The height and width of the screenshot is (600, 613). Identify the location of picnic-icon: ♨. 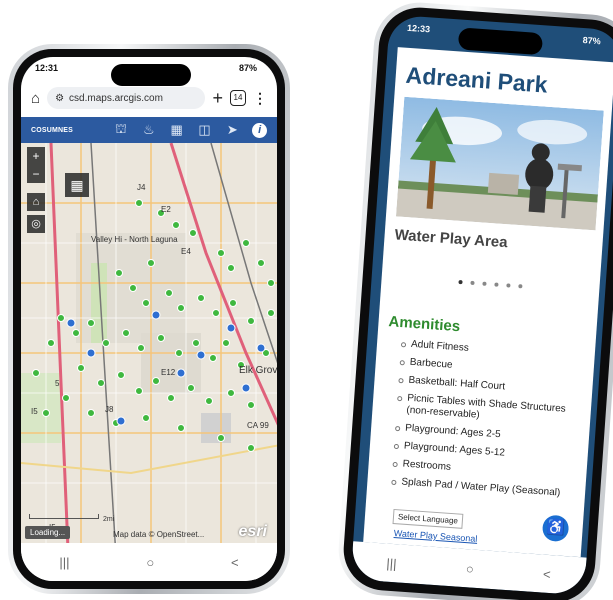
(149, 130).